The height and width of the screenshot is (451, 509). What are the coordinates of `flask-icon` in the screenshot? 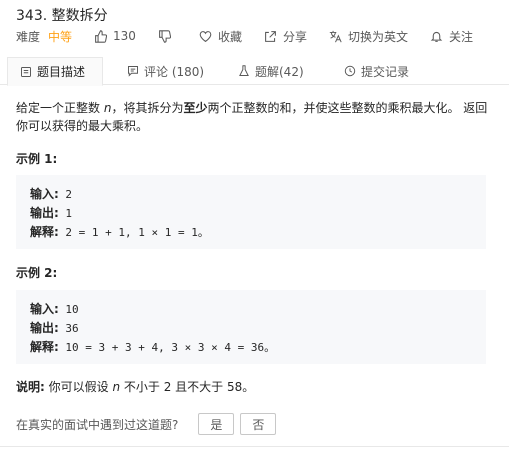 It's located at (244, 70).